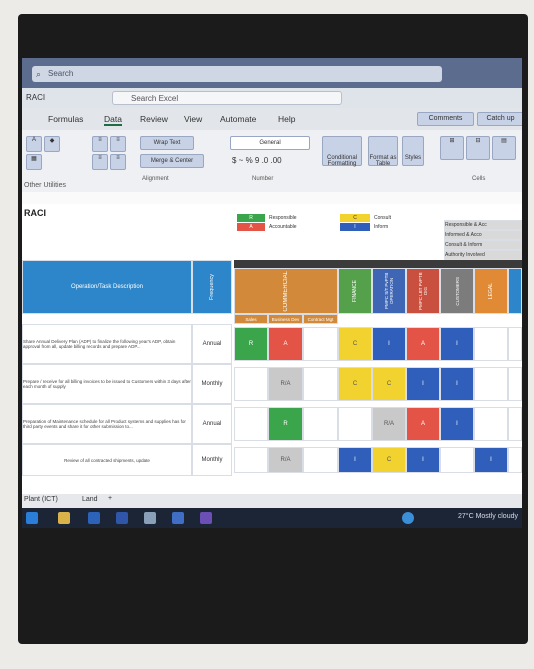 The image size is (534, 669). I want to click on header-finance-text: FINANCE, so click(355, 291).